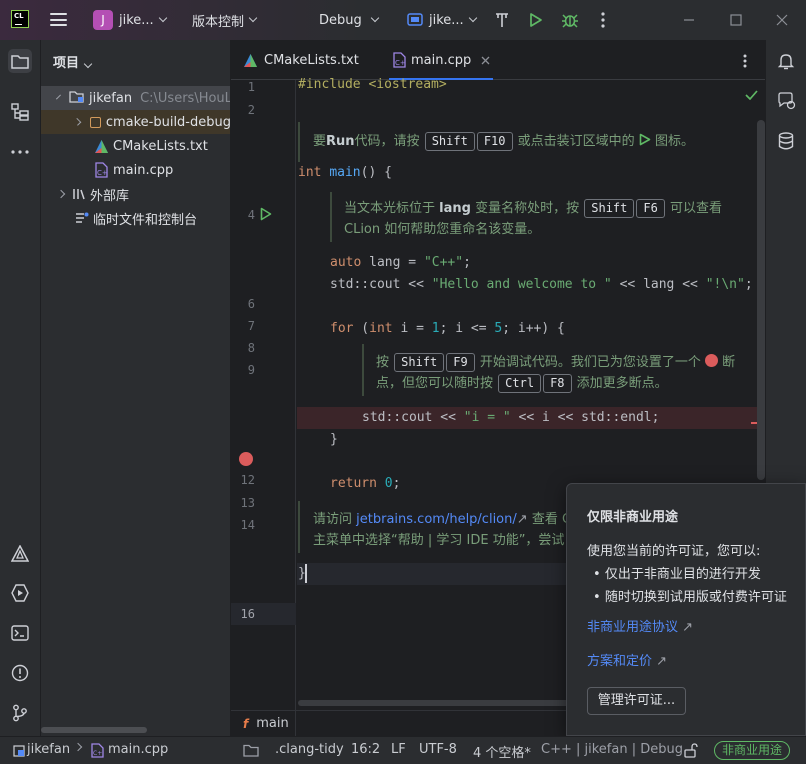 This screenshot has width=806, height=764. Describe the element at coordinates (20, 152) in the screenshot. I see `more-tools-button` at that location.